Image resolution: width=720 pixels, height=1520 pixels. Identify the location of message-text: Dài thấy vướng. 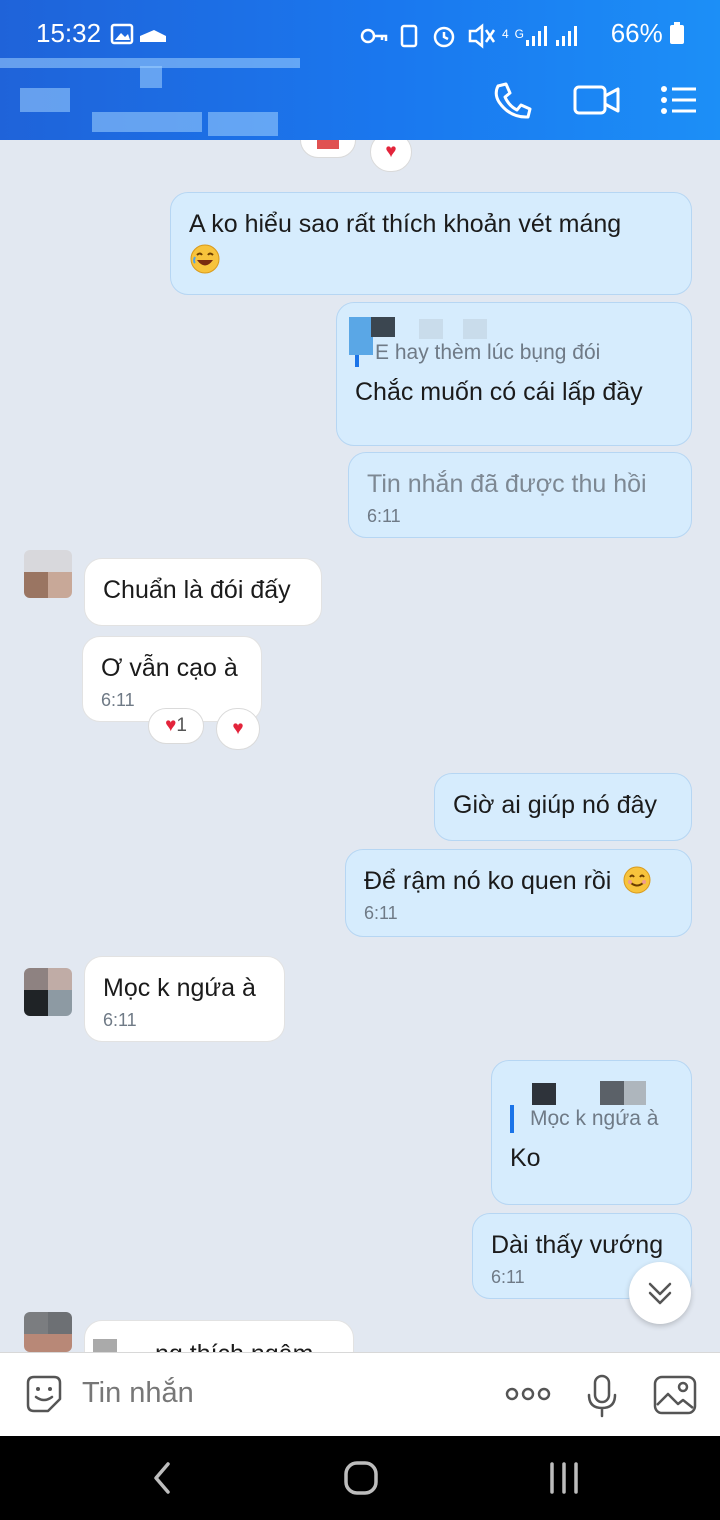
(577, 1245).